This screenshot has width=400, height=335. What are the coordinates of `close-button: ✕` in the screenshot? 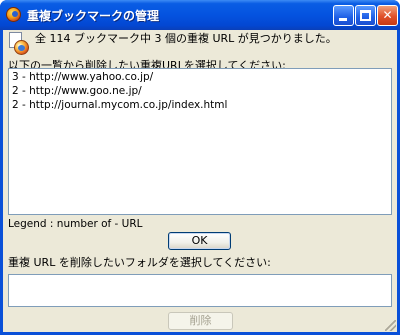 It's located at (387, 15).